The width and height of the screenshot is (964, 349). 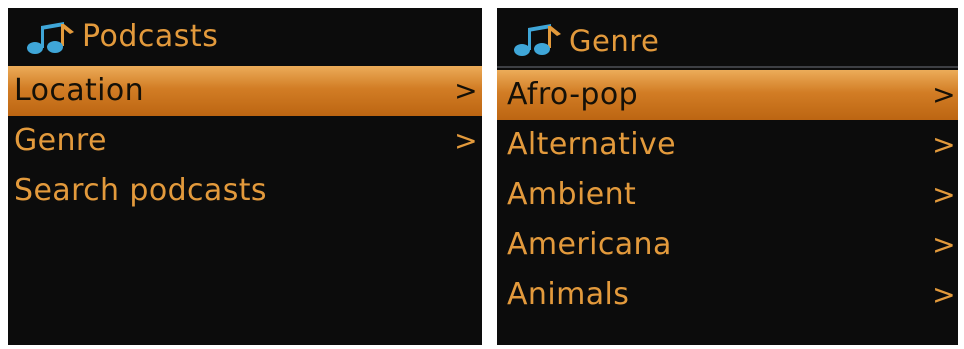 What do you see at coordinates (572, 194) in the screenshot?
I see `menu-item-label: Ambient` at bounding box center [572, 194].